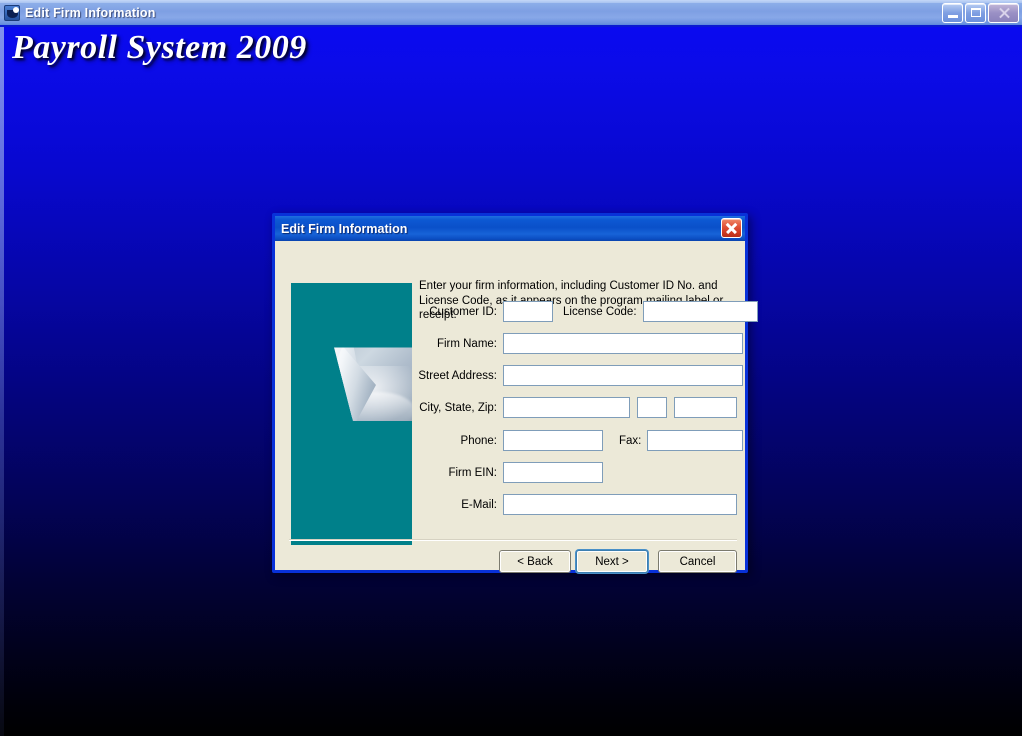 The image size is (1022, 736). Describe the element at coordinates (952, 13) in the screenshot. I see `minimize-button` at that location.